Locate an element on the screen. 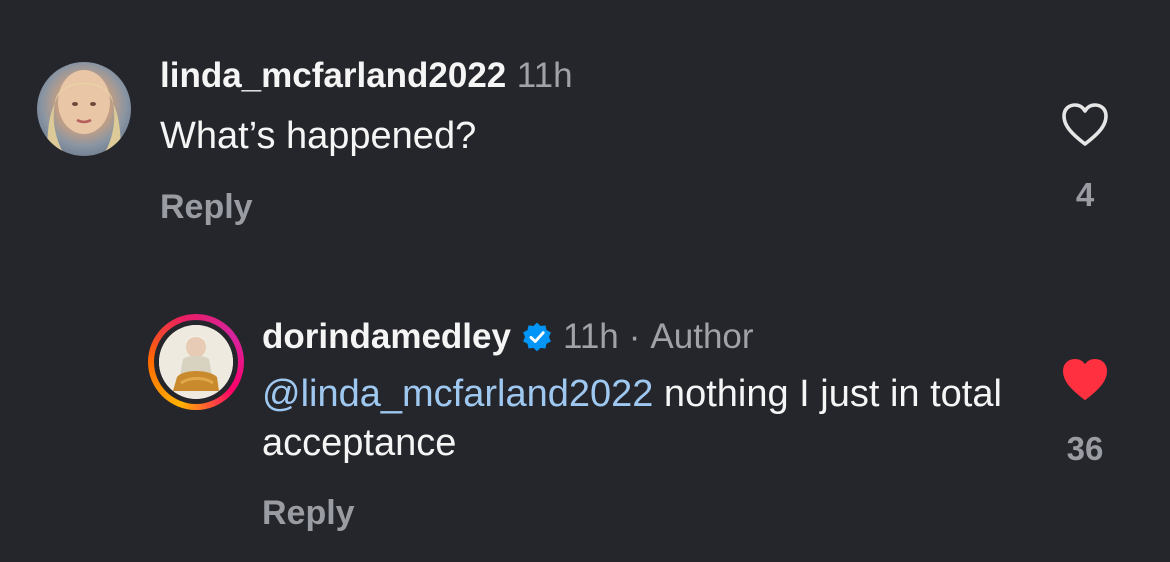 The height and width of the screenshot is (562, 1170). comment-username: linda_mcfarland2022 is located at coordinates (333, 75).